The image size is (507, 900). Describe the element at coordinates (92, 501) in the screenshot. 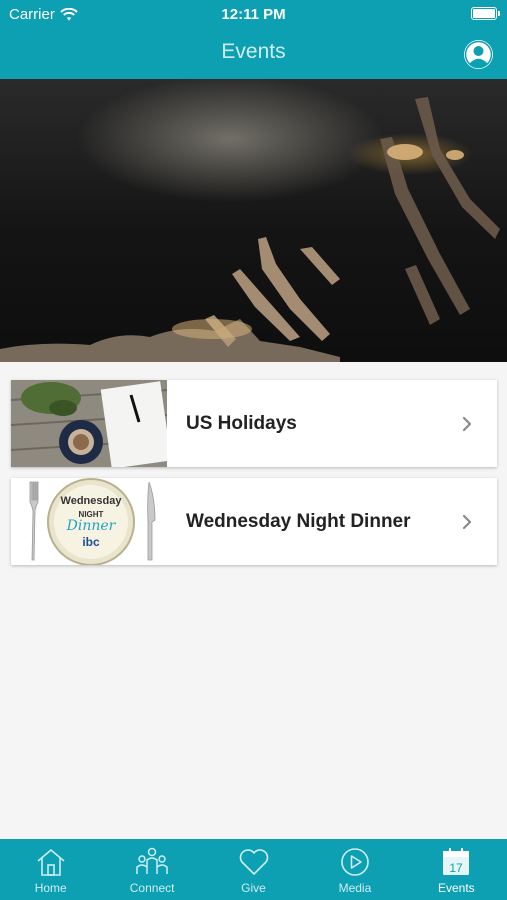

I see `logo-word-wednesday: Wednesday` at that location.